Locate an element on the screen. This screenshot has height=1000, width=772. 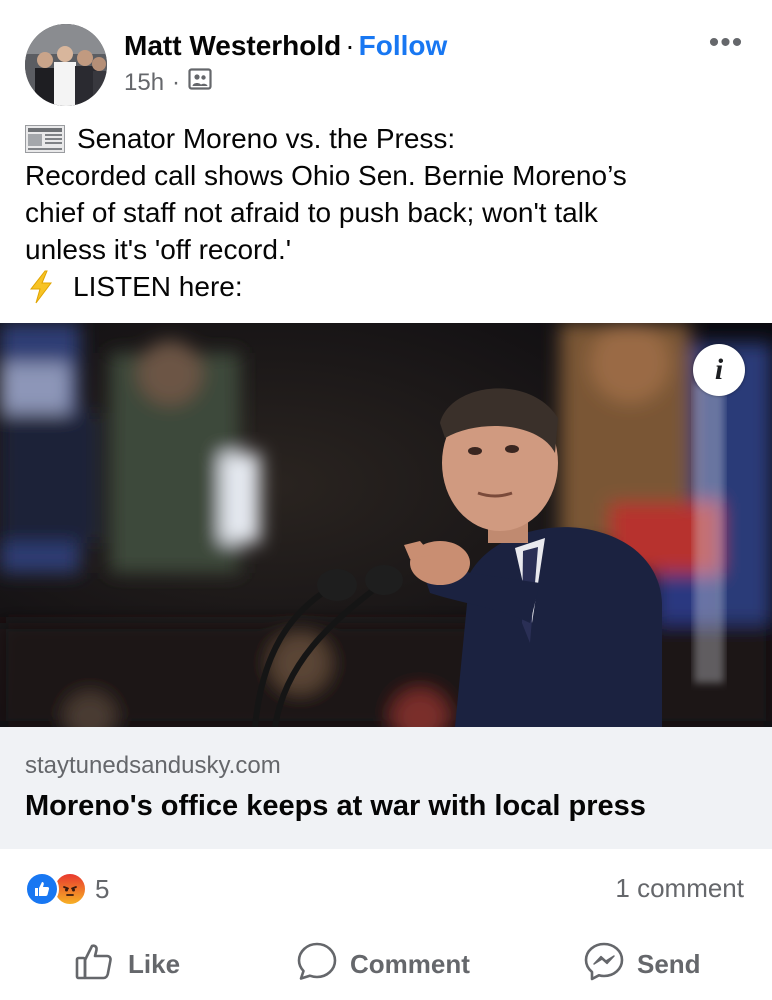
post-header: Matt Westerhold · Follow 15h · ••• is located at coordinates (386, 59).